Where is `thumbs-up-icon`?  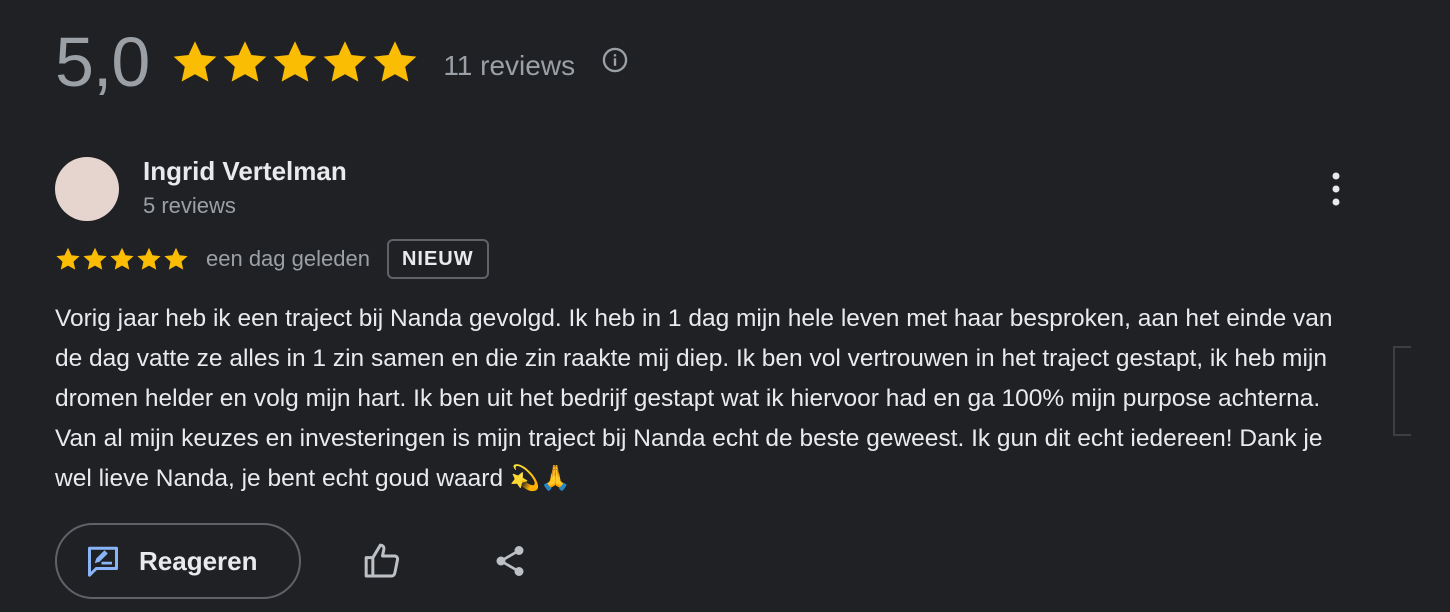 thumbs-up-icon is located at coordinates (382, 560).